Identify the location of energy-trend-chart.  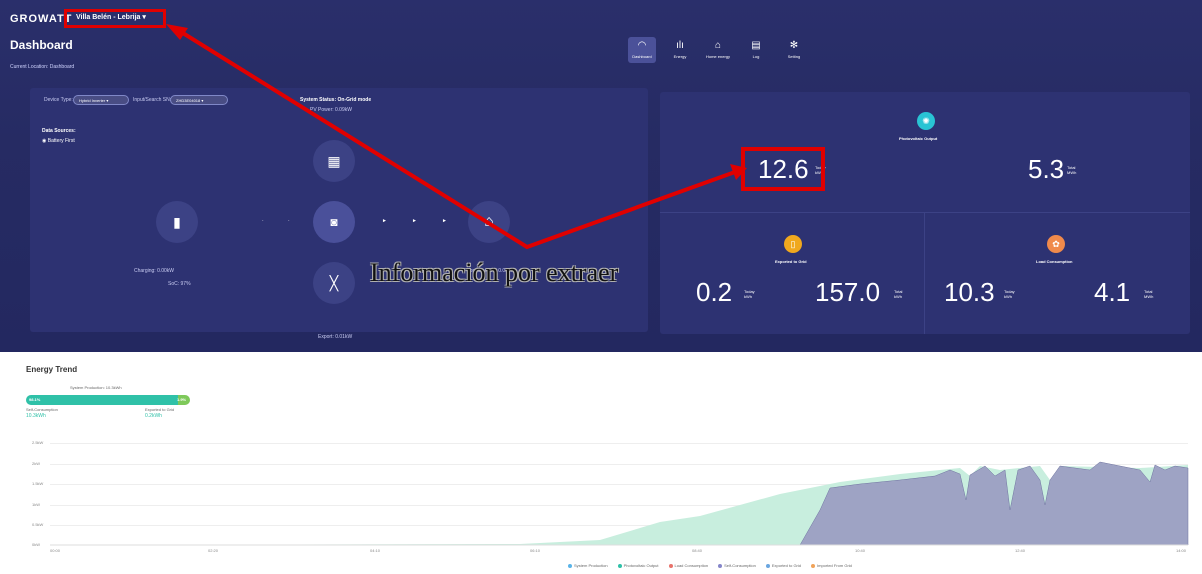
(619, 503).